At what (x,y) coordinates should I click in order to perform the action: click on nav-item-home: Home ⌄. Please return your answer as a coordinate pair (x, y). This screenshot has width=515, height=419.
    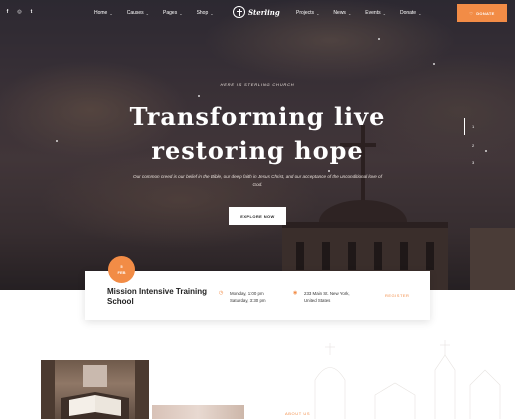
    Looking at the image, I should click on (103, 13).